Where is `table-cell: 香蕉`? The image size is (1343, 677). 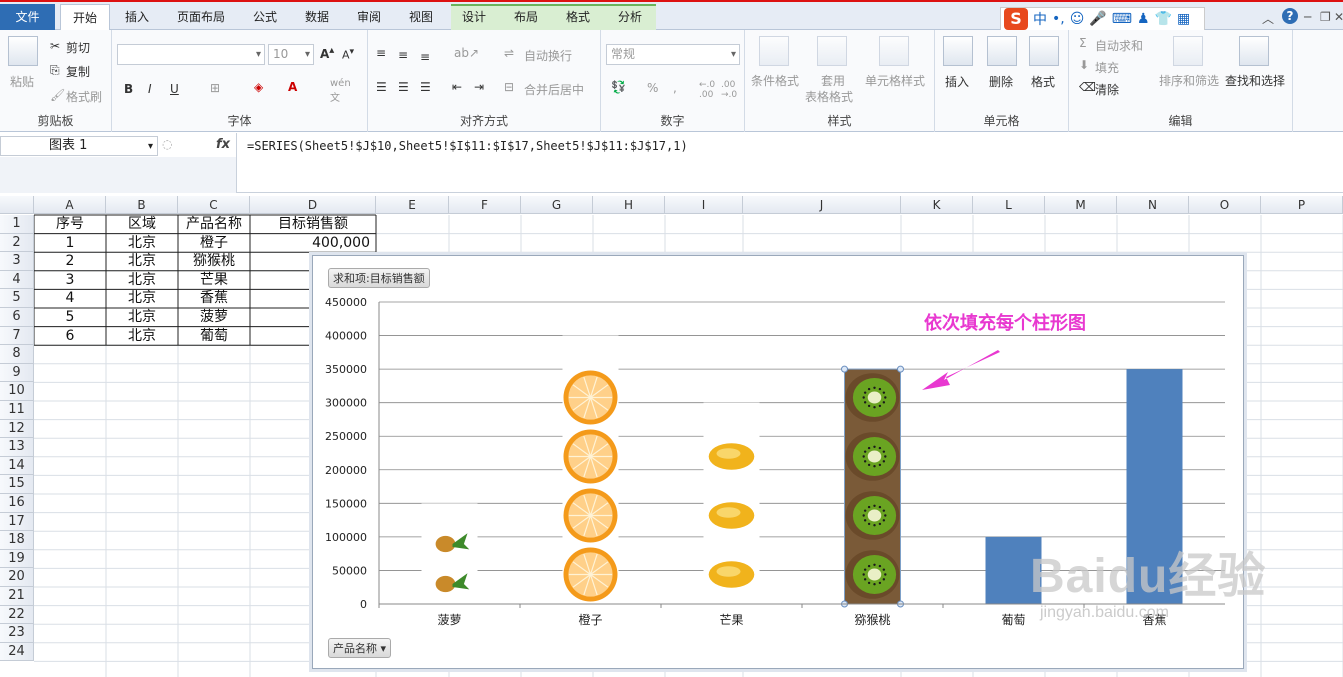
table-cell: 香蕉 is located at coordinates (214, 298).